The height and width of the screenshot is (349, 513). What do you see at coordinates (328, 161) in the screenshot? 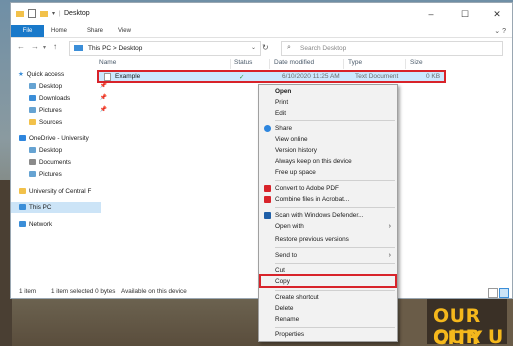
I see `menu-always-keep: Always keep on this device` at bounding box center [328, 161].